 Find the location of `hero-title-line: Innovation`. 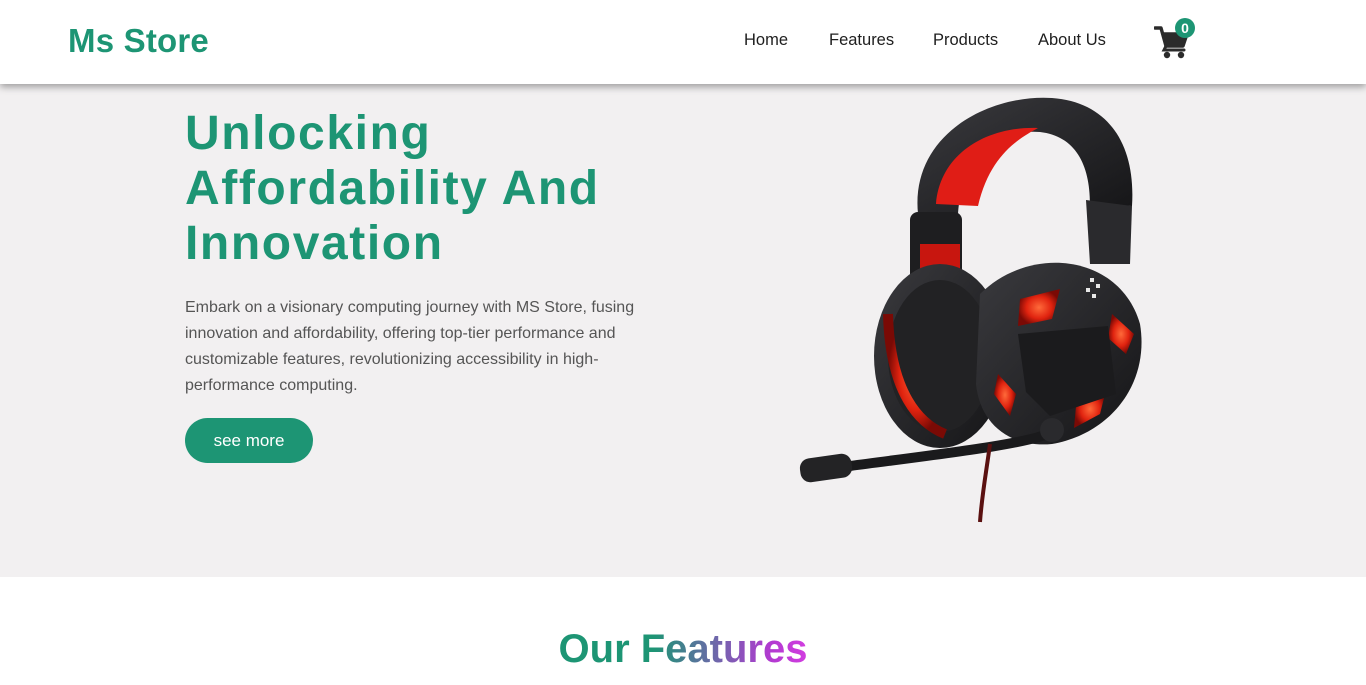

hero-title-line: Innovation is located at coordinates (314, 243).